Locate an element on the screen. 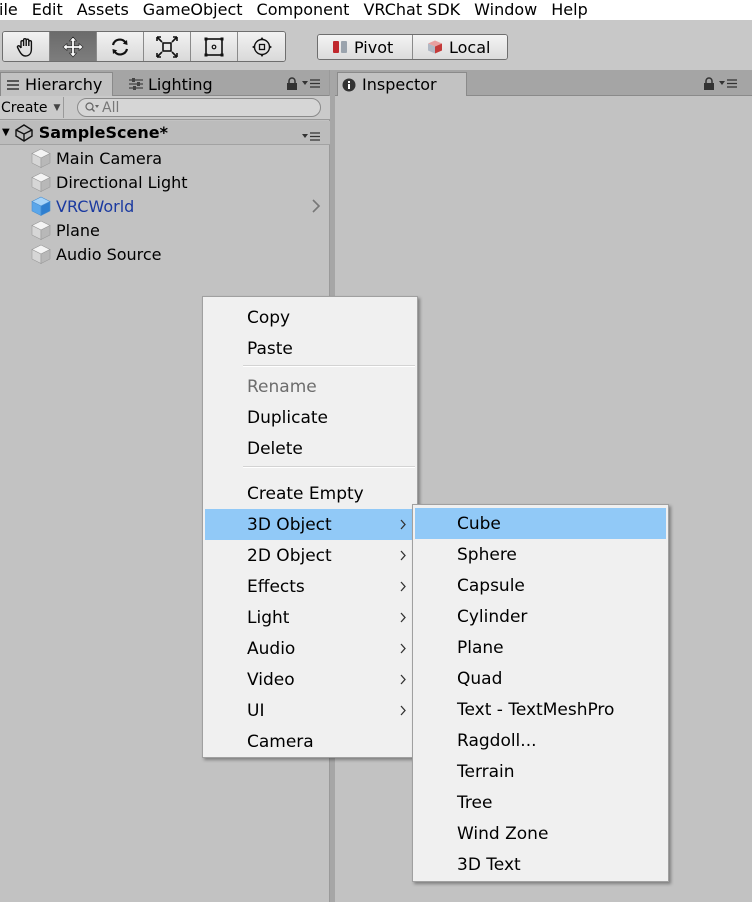 The width and height of the screenshot is (752, 902). hierarchy-lock-menu is located at coordinates (303, 83).